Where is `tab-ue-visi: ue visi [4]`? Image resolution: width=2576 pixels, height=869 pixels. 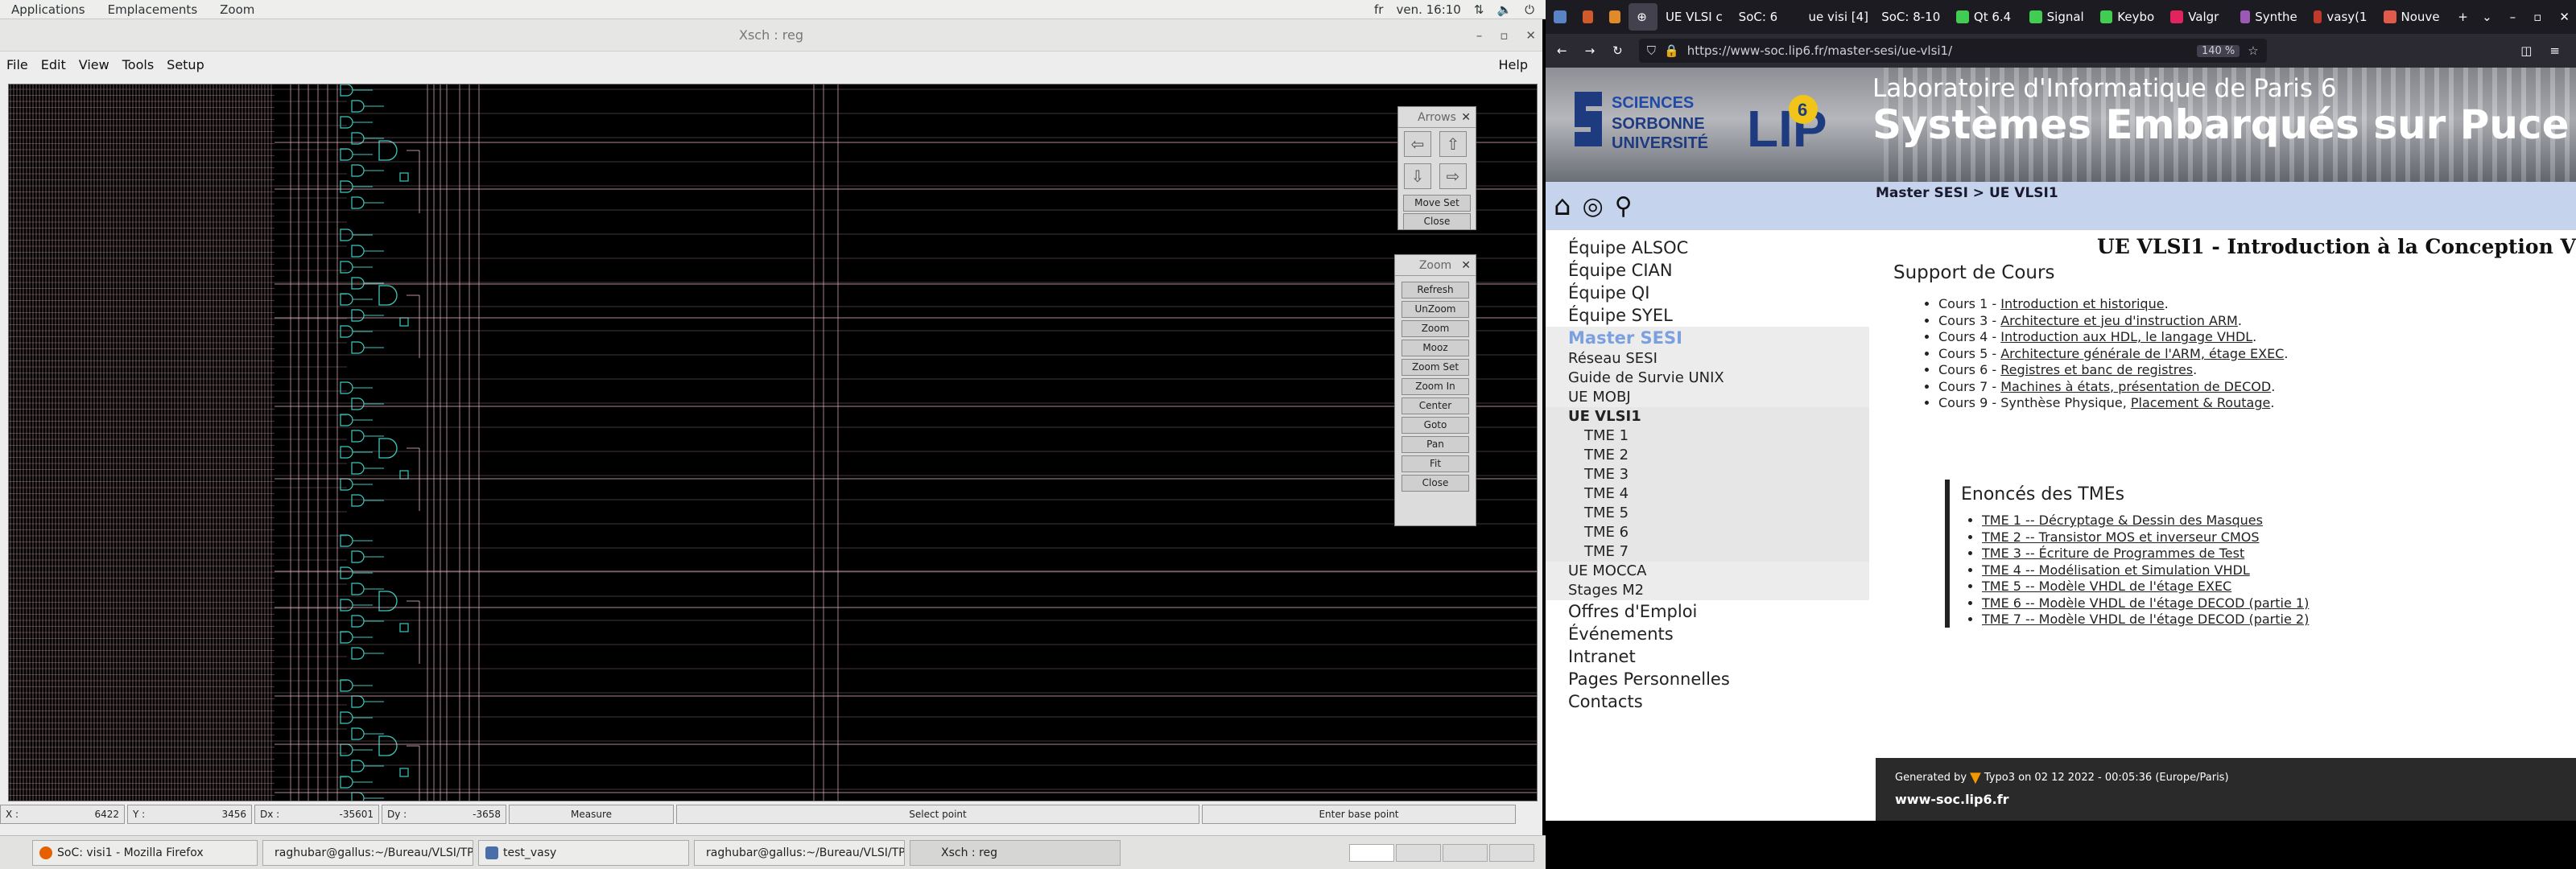 tab-ue-visi: ue visi [4] is located at coordinates (1836, 17).